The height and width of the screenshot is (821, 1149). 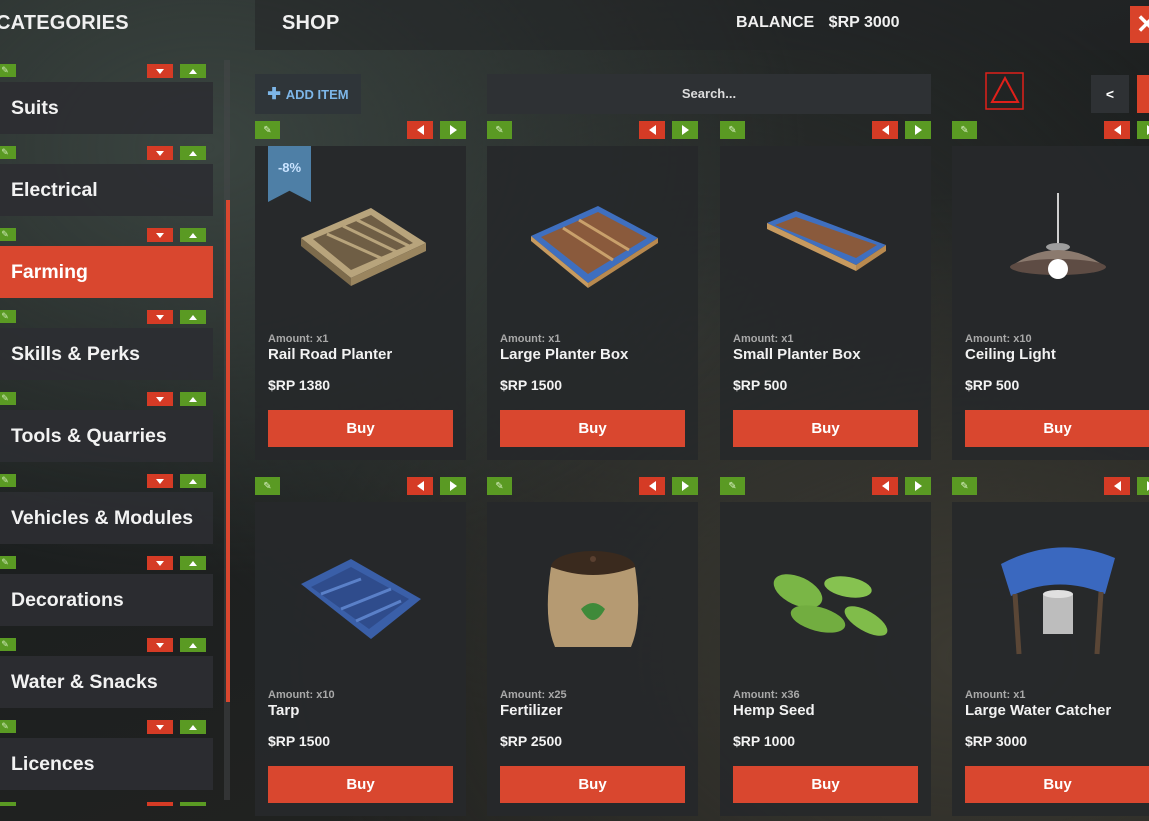 I want to click on close-icon: ✕, so click(x=1142, y=24).